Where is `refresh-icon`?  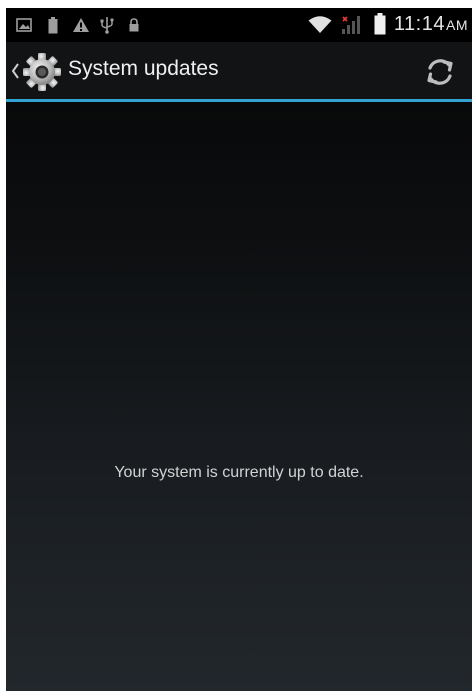 refresh-icon is located at coordinates (440, 72).